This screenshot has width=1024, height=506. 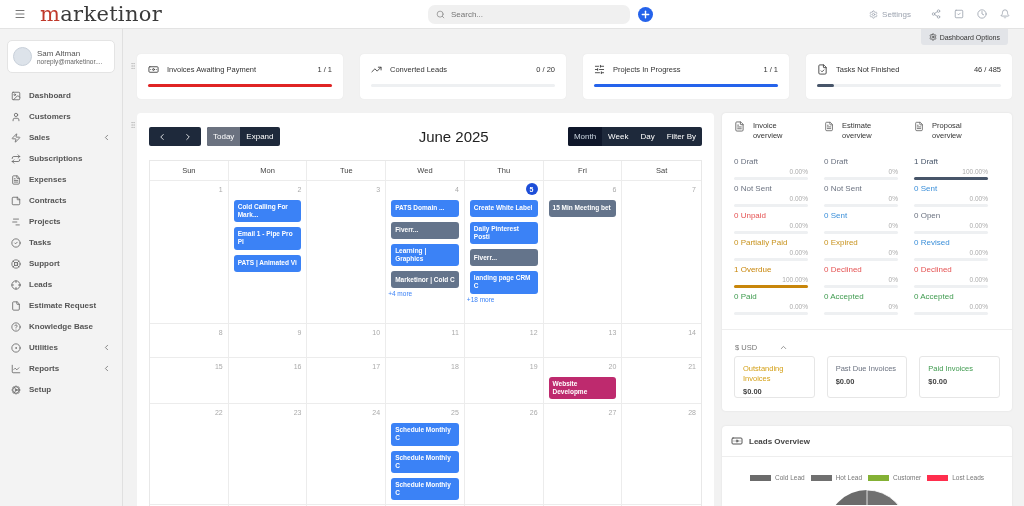 What do you see at coordinates (750, 216) in the screenshot?
I see `status-label: 0 Unpaid` at bounding box center [750, 216].